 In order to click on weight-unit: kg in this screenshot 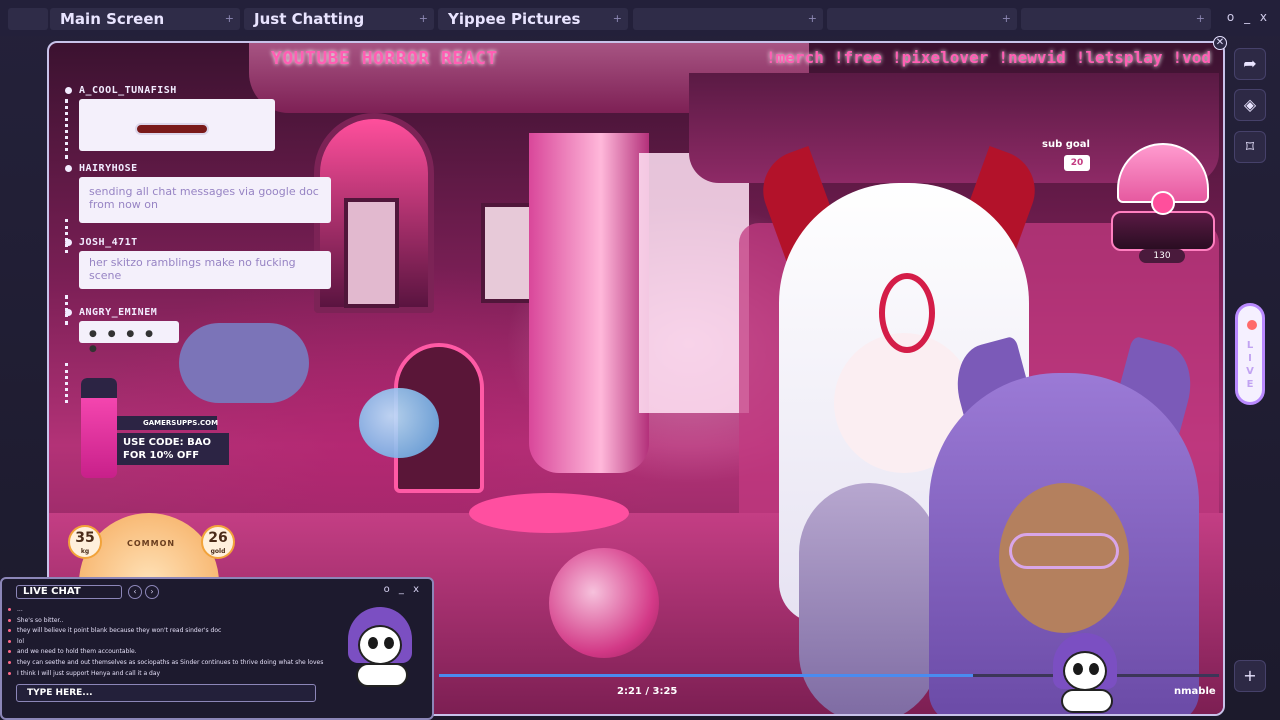, I will do `click(85, 551)`.